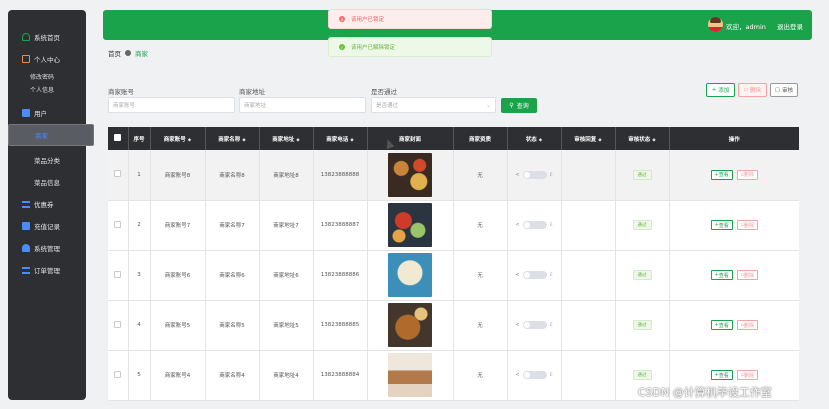 The height and width of the screenshot is (409, 829). I want to click on address-input: 商家地址, so click(302, 105).